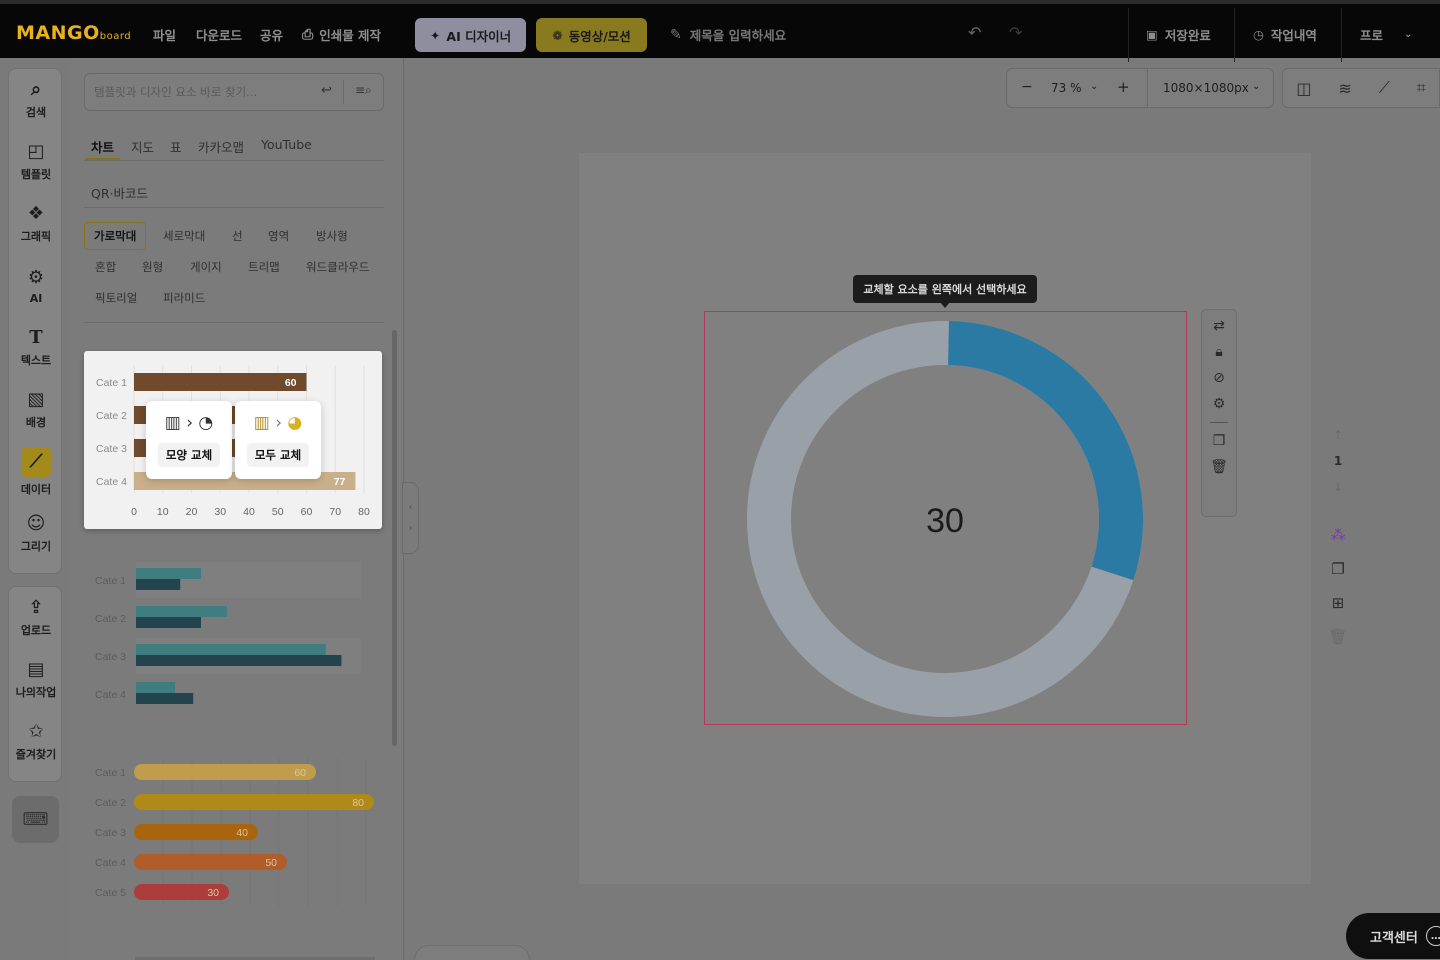  Describe the element at coordinates (472, 952) in the screenshot. I see `bottom-slide-toggle` at that location.